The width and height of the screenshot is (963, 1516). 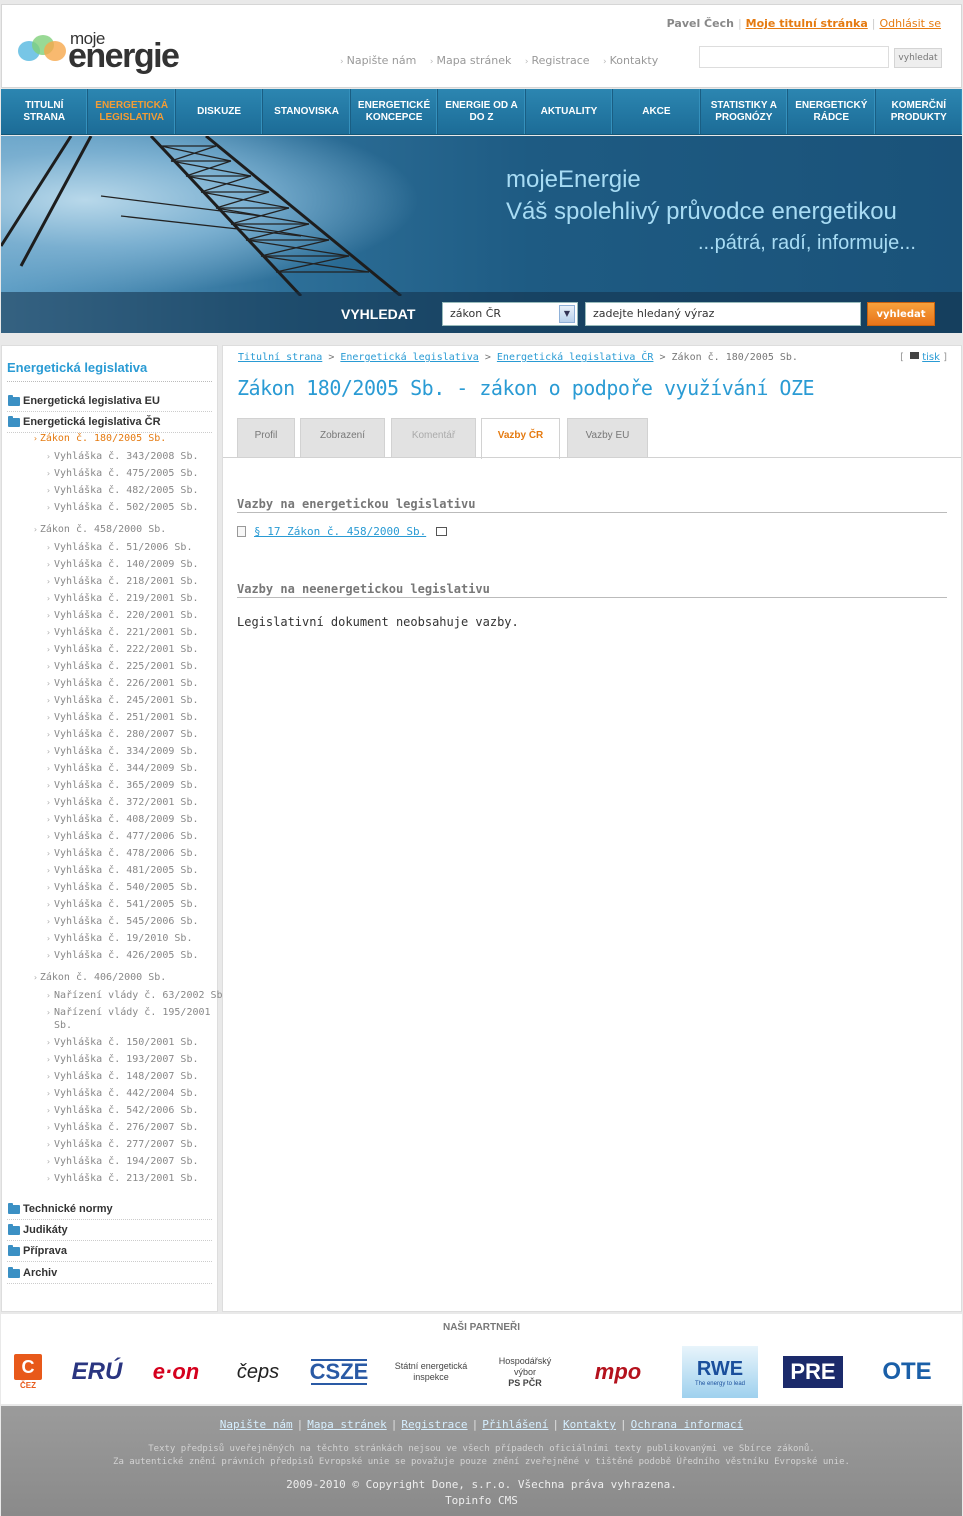 What do you see at coordinates (122, 768) in the screenshot?
I see `sidebar-sublaw-item: › Vyhláška č. 344/2009 Sb.` at bounding box center [122, 768].